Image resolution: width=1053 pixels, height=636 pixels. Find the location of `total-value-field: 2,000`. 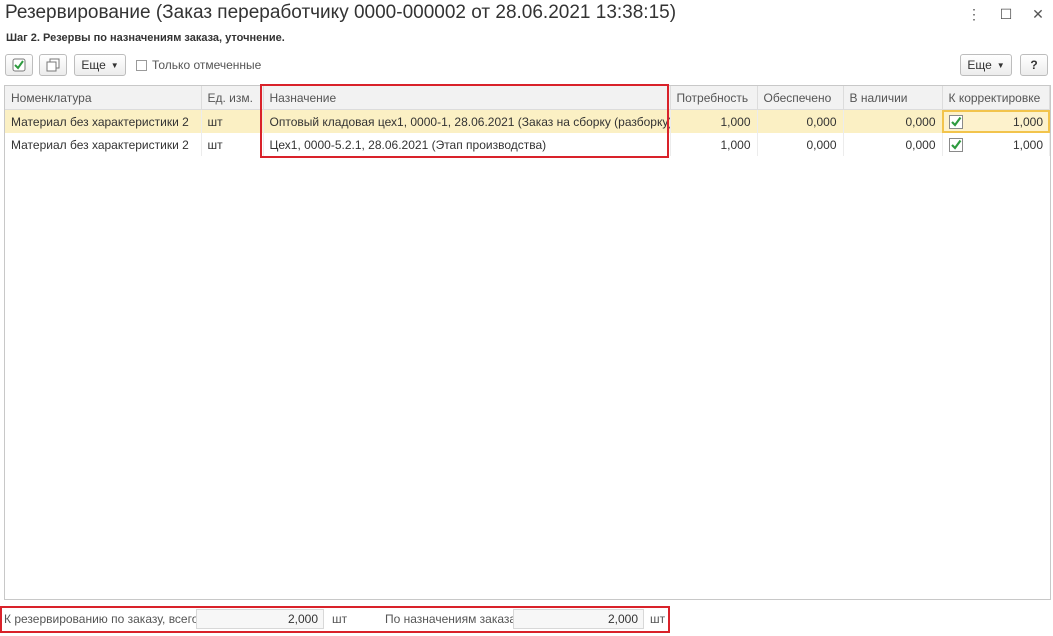

total-value-field: 2,000 is located at coordinates (260, 619).